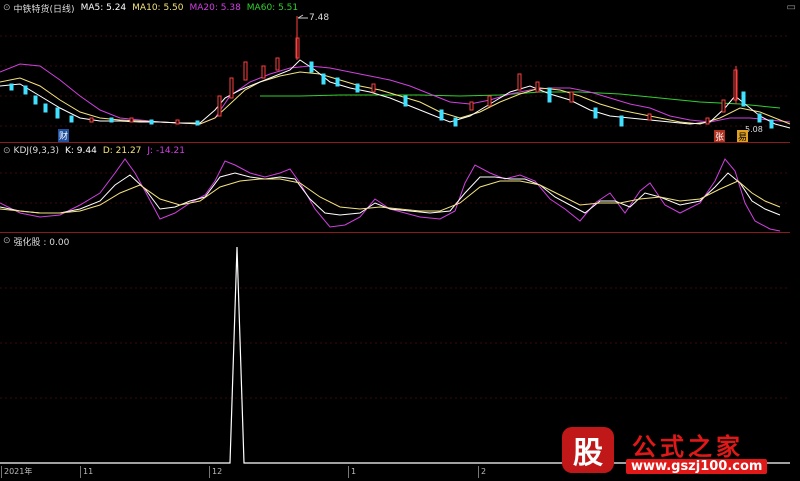 The width and height of the screenshot is (800, 481). Describe the element at coordinates (588, 450) in the screenshot. I see `watermark-logo: 股` at that location.